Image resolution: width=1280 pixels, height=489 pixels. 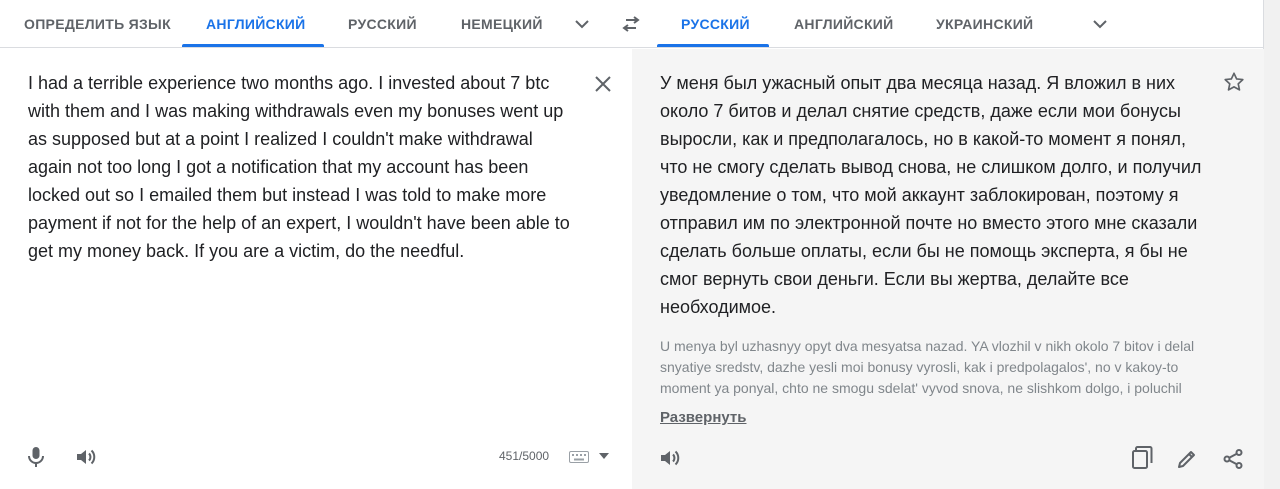 I want to click on save-translation-button, so click(x=1234, y=82).